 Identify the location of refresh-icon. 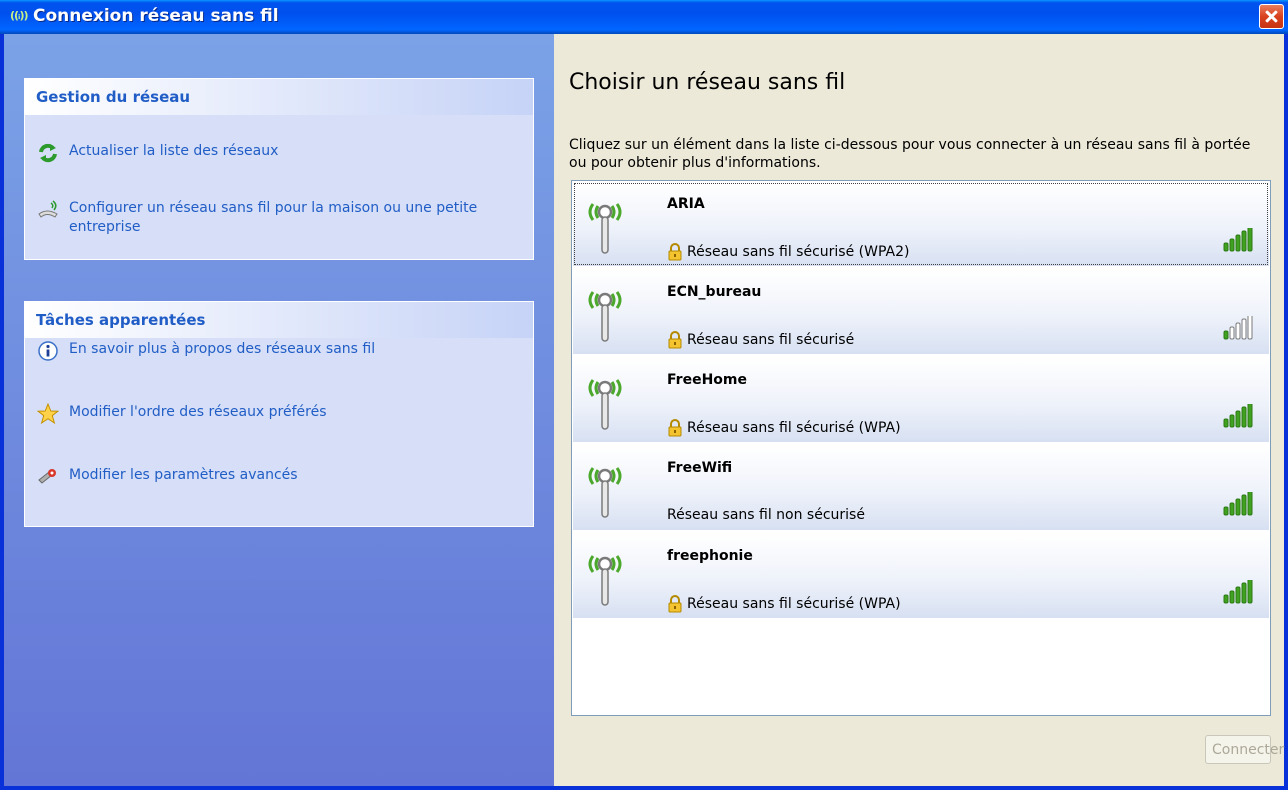
(48, 153).